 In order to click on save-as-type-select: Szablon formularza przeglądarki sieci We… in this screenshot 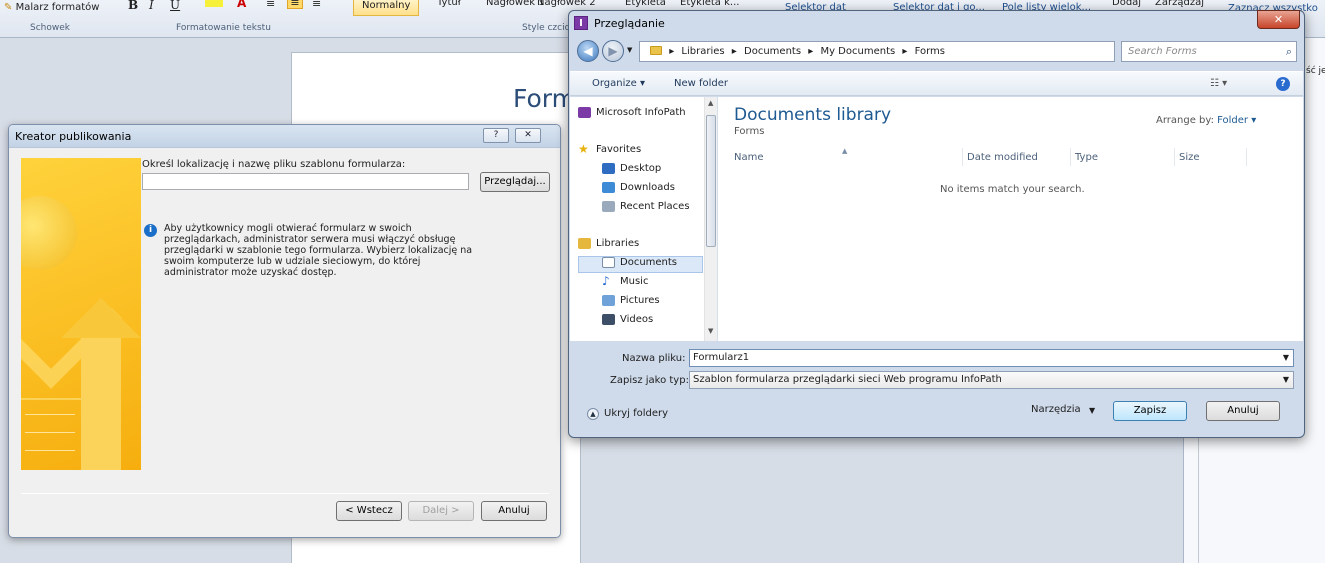, I will do `click(991, 380)`.